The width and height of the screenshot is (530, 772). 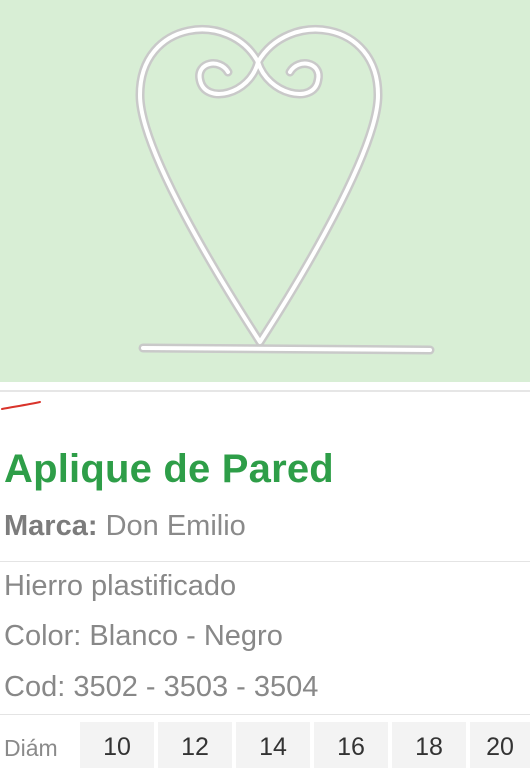 What do you see at coordinates (51, 526) in the screenshot?
I see `brand-label: Marca:` at bounding box center [51, 526].